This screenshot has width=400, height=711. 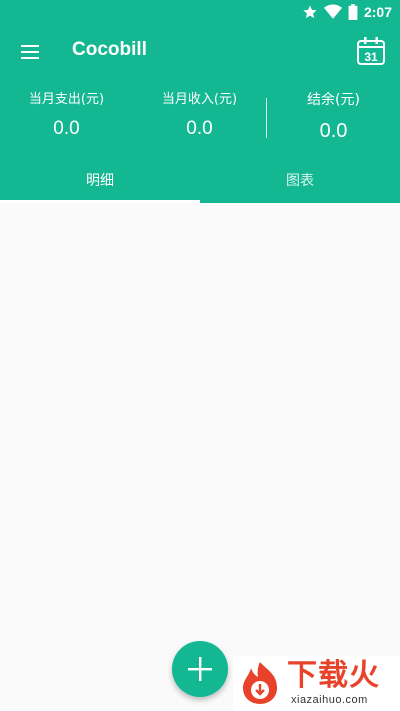 What do you see at coordinates (310, 12) in the screenshot?
I see `star-icon` at bounding box center [310, 12].